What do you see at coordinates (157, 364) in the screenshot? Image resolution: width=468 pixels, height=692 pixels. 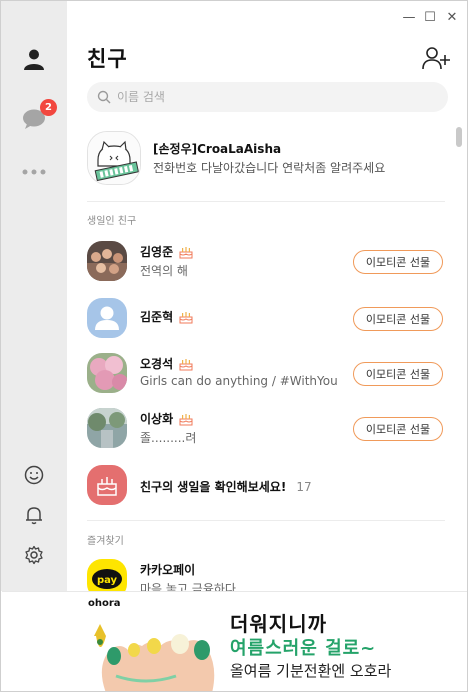 I see `friend-name: 오경석` at bounding box center [157, 364].